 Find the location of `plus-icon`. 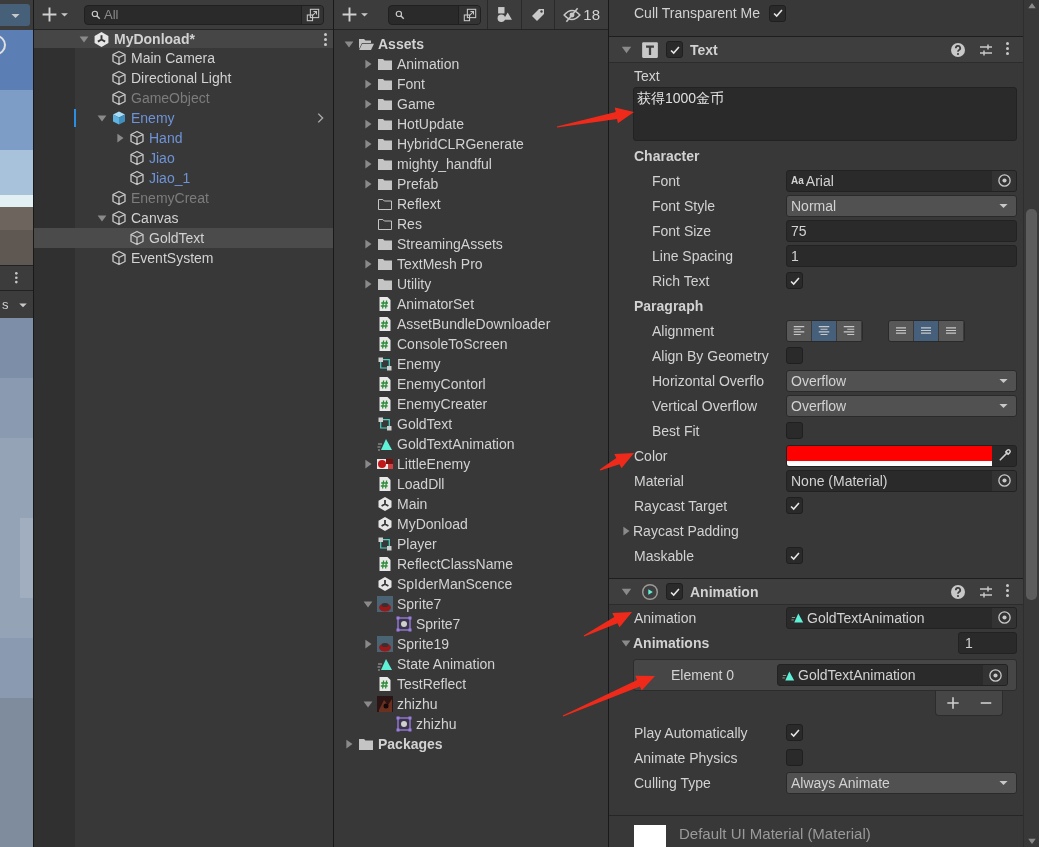

plus-icon is located at coordinates (49, 14).